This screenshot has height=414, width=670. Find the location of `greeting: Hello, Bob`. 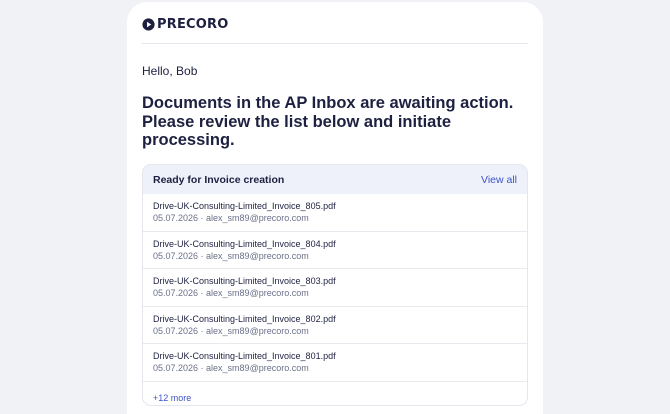

greeting: Hello, Bob is located at coordinates (170, 71).